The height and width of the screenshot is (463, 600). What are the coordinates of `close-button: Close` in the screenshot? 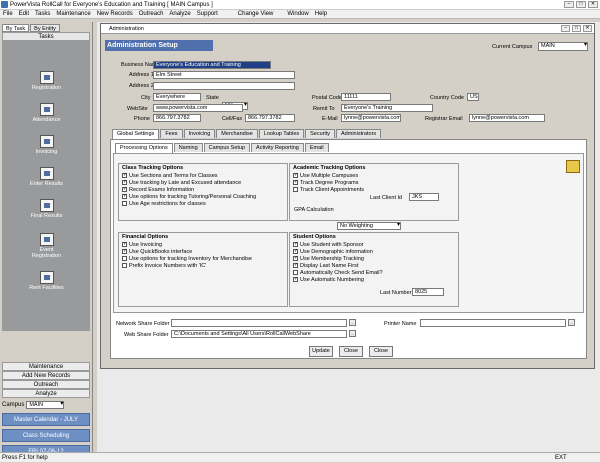 It's located at (381, 351).